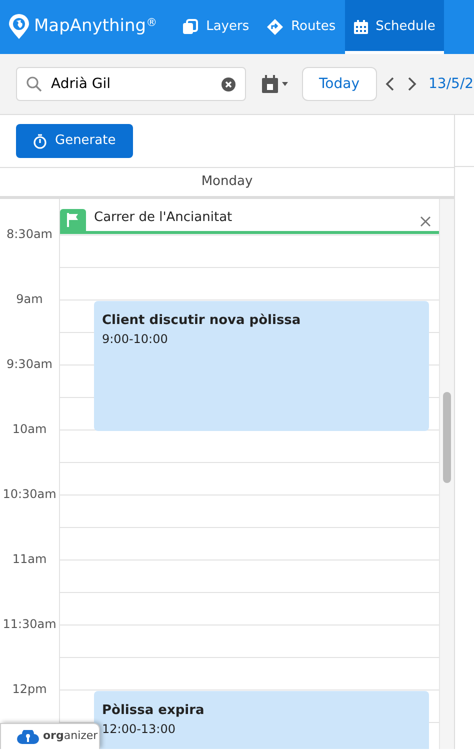 Image resolution: width=474 pixels, height=753 pixels. I want to click on time-label: 11am, so click(29, 559).